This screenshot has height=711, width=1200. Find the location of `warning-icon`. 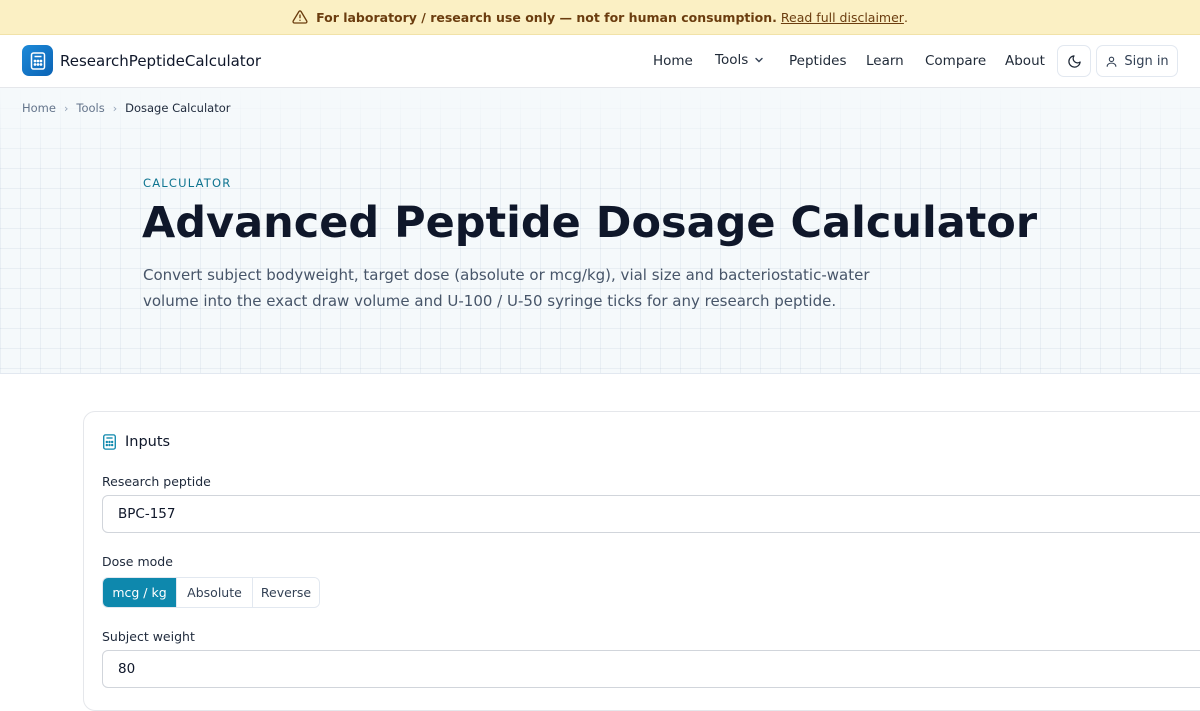

warning-icon is located at coordinates (300, 17).